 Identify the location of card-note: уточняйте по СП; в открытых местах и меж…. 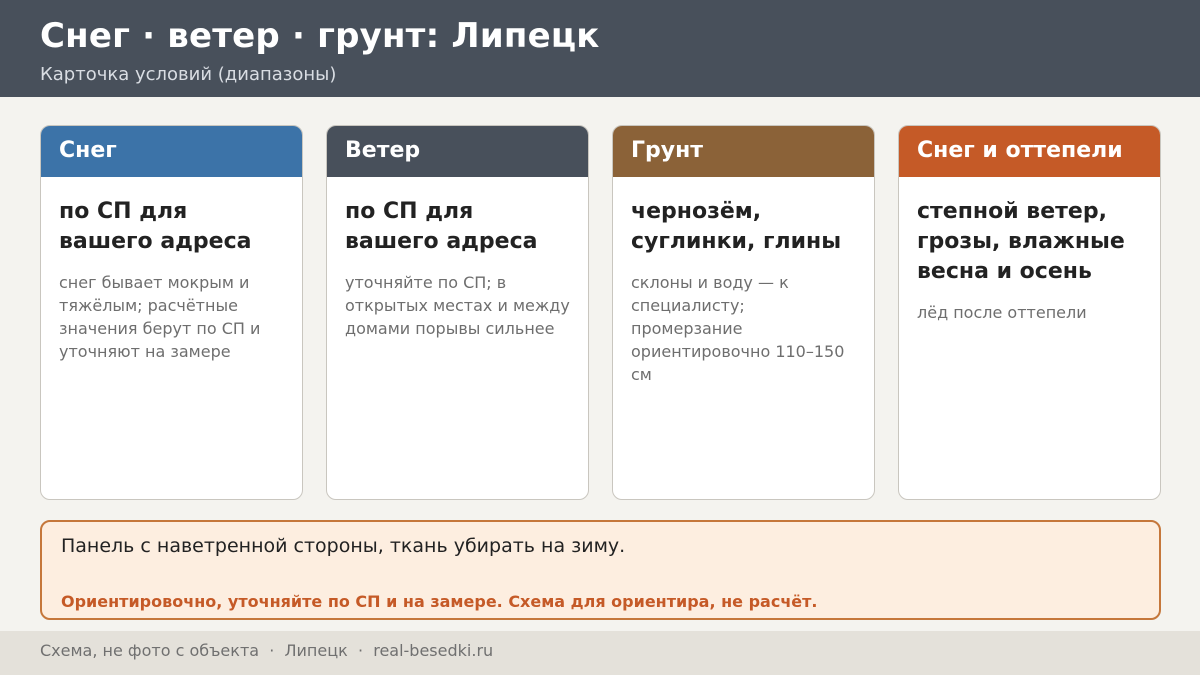
(457, 305).